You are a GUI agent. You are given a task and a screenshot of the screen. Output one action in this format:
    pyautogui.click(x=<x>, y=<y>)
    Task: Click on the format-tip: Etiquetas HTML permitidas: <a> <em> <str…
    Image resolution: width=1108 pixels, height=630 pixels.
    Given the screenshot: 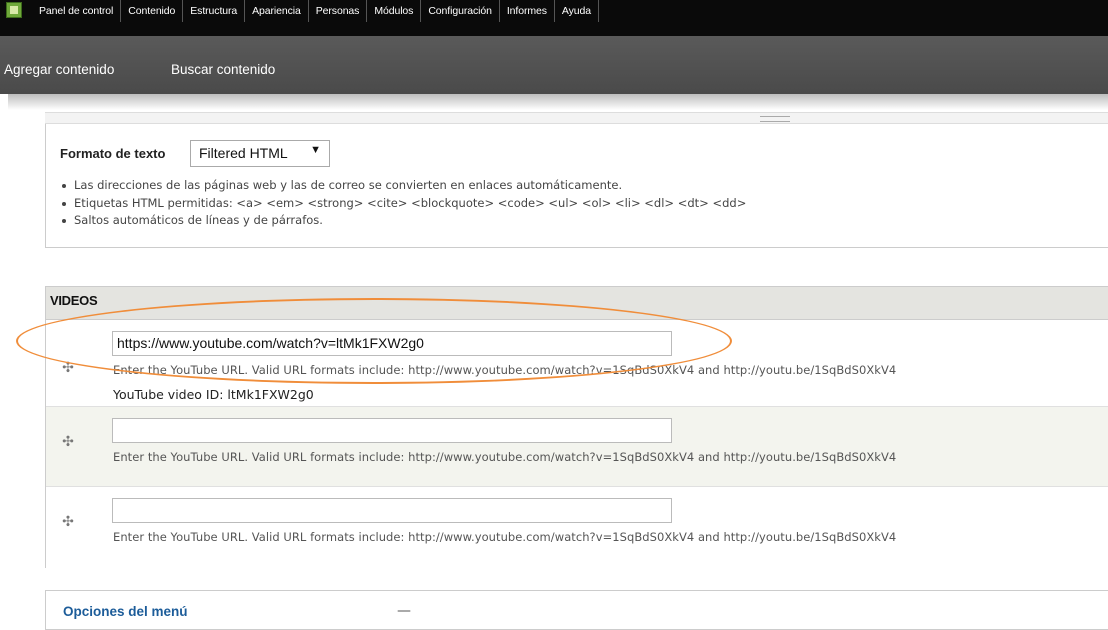 What is the action you would take?
    pyautogui.click(x=404, y=204)
    